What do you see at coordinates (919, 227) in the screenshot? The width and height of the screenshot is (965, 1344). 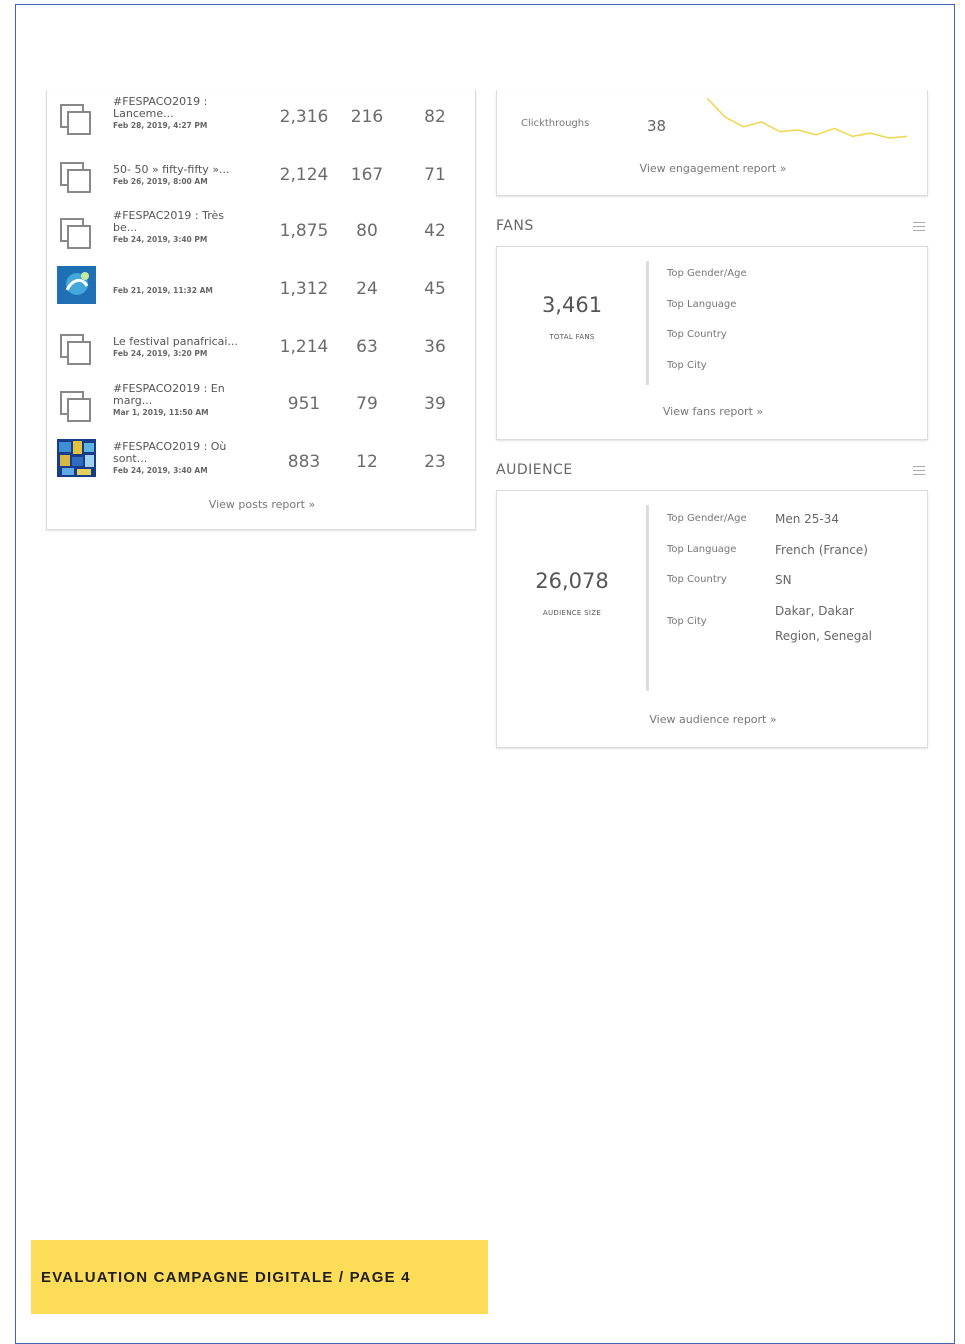 I see `fans-menu-icon` at bounding box center [919, 227].